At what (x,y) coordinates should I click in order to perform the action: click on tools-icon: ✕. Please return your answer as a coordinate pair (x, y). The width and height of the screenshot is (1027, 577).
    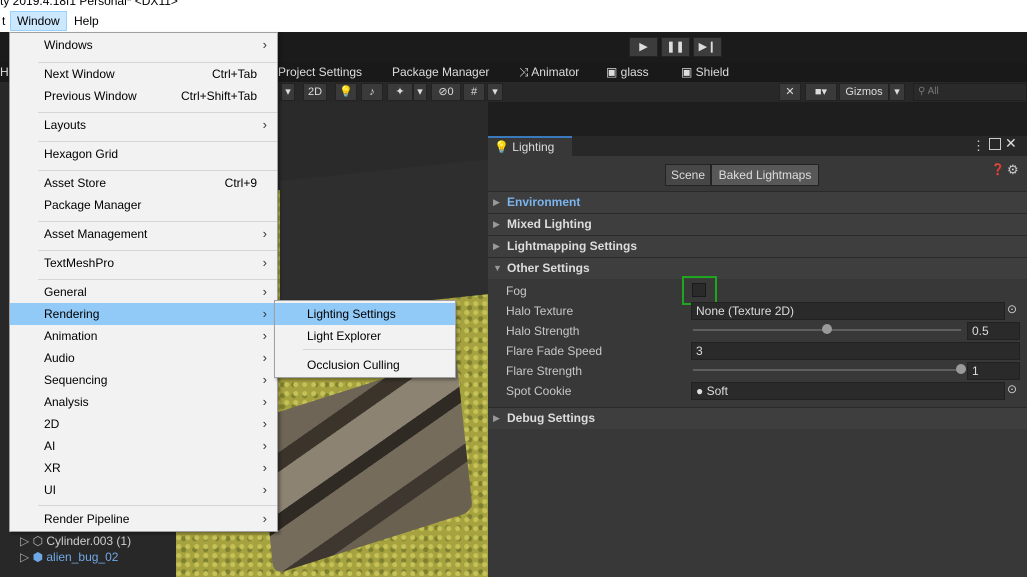
    Looking at the image, I should click on (790, 92).